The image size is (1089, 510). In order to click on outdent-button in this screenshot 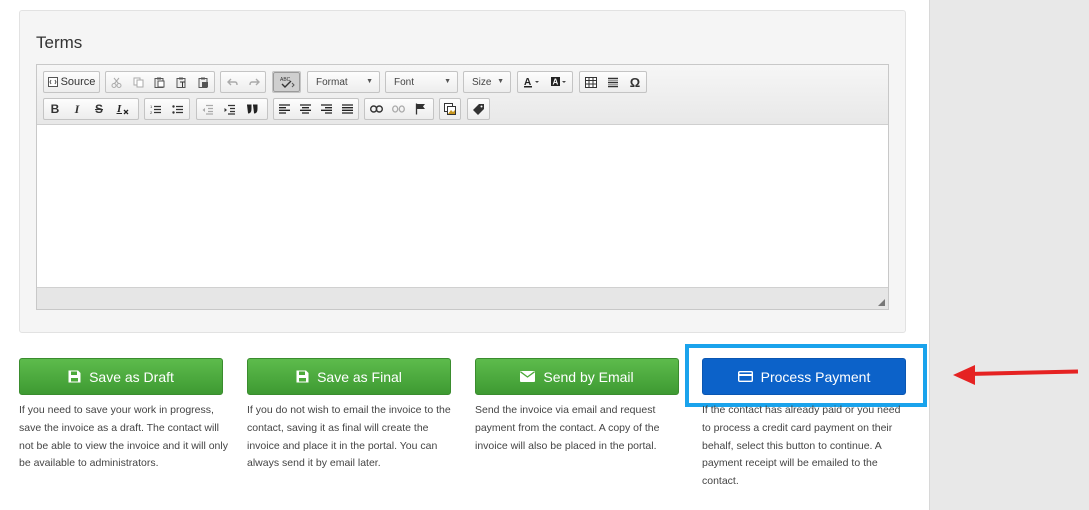, I will do `click(208, 109)`.